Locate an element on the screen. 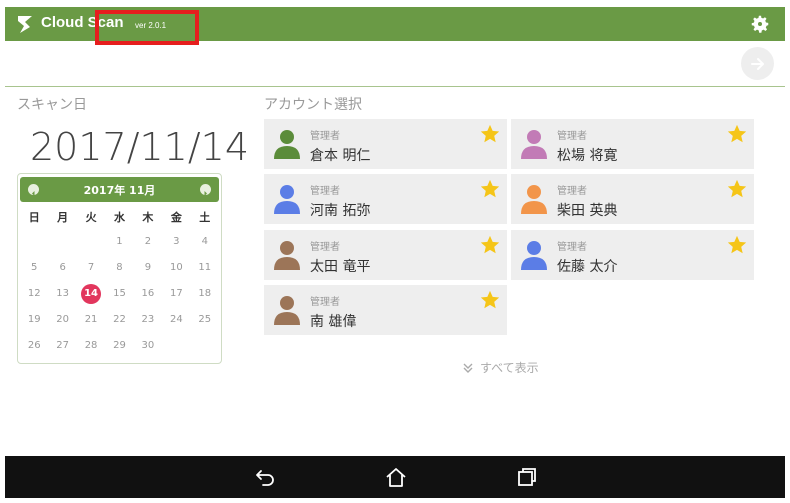 Image resolution: width=790 pixels, height=503 pixels. calendar-day: 8 is located at coordinates (119, 267).